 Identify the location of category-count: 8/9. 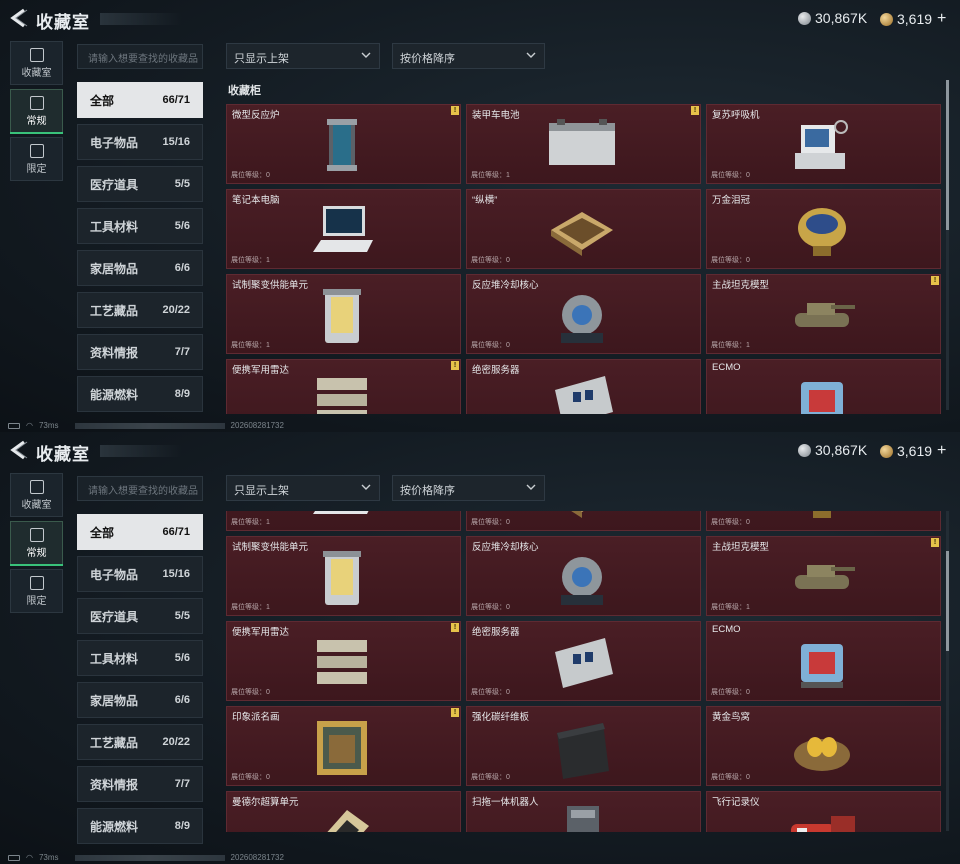
(182, 394).